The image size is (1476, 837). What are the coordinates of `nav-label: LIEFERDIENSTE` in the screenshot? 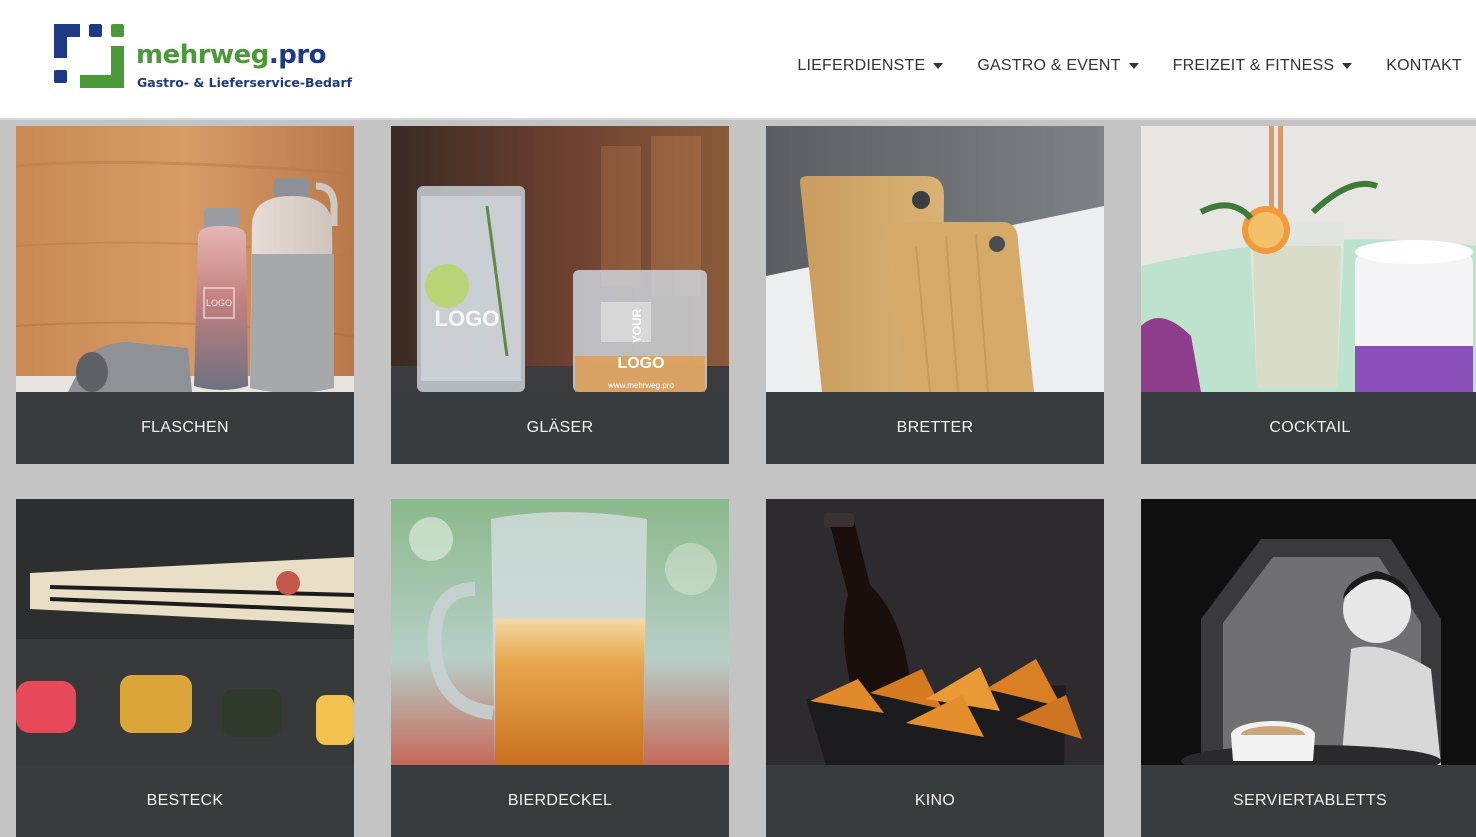 It's located at (861, 65).